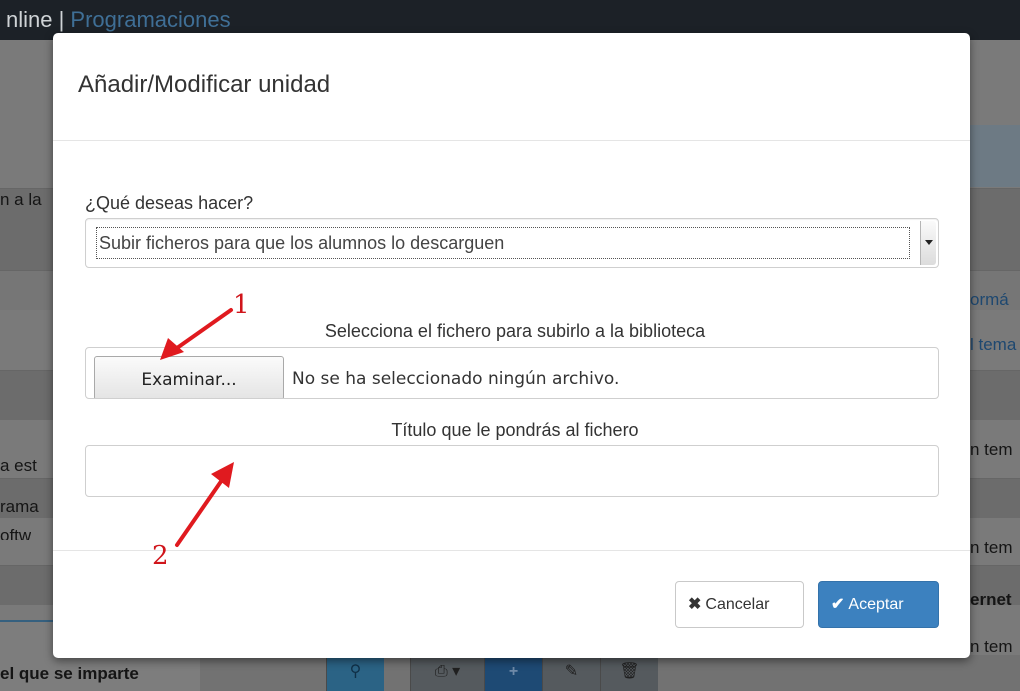 Image resolution: width=1020 pixels, height=691 pixels. I want to click on bg-text: a est, so click(18, 465).